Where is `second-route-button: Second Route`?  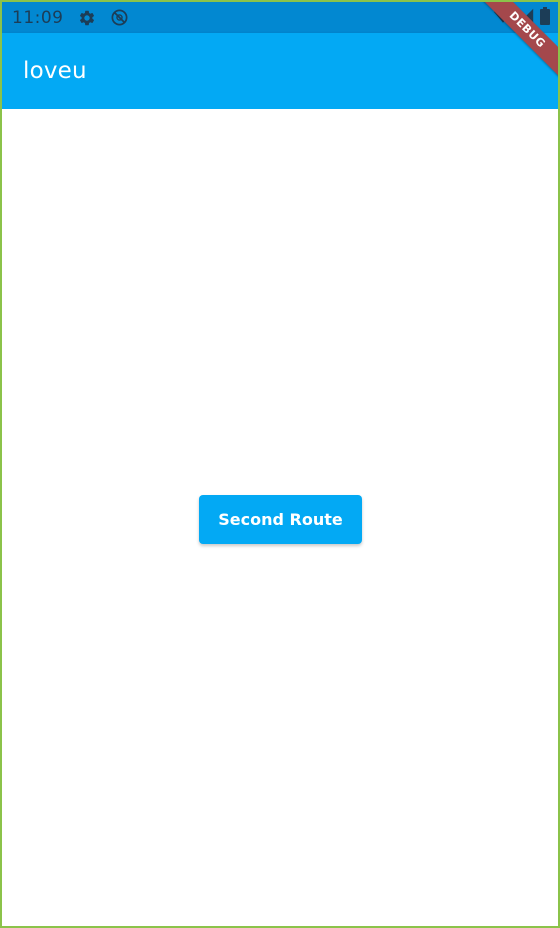
second-route-button: Second Route is located at coordinates (280, 519).